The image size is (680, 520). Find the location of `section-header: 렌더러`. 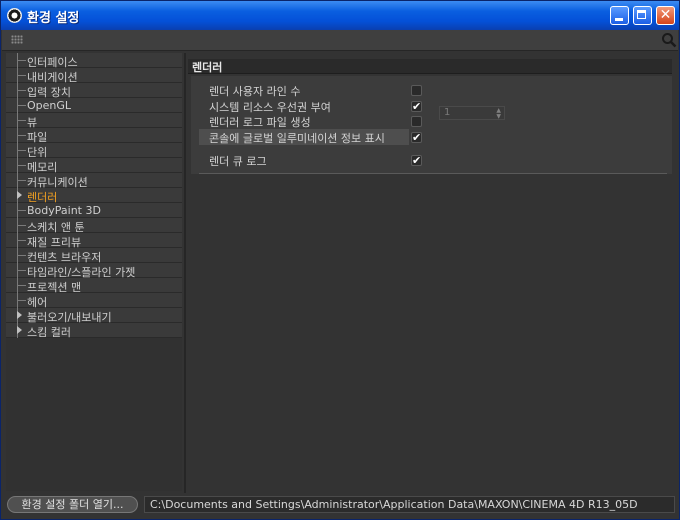

section-header: 렌더러 is located at coordinates (430, 66).